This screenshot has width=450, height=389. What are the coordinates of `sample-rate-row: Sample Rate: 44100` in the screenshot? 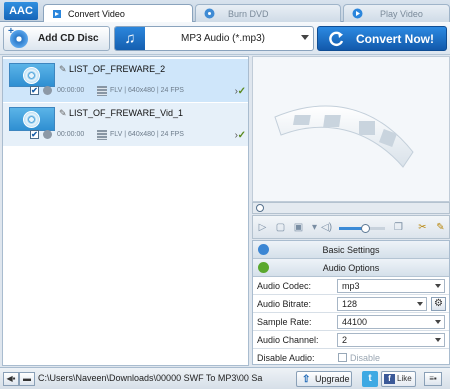 It's located at (351, 322).